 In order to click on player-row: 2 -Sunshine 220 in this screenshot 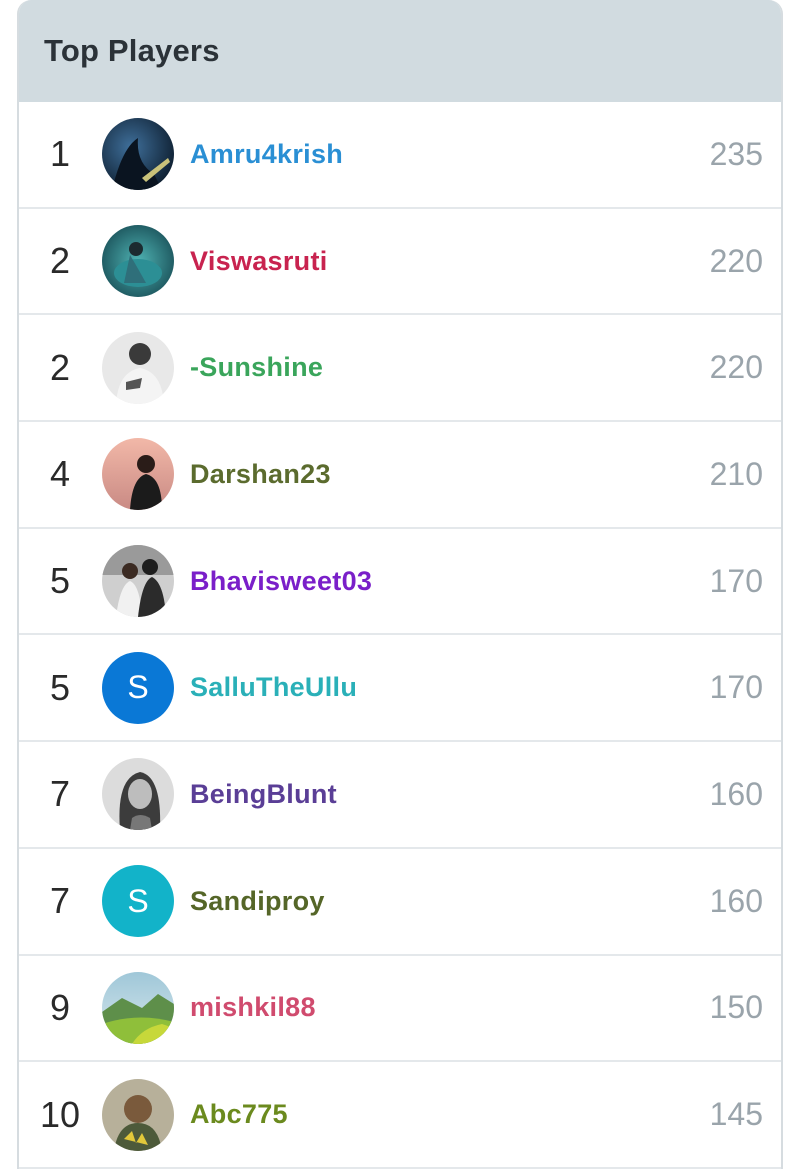, I will do `click(400, 369)`.